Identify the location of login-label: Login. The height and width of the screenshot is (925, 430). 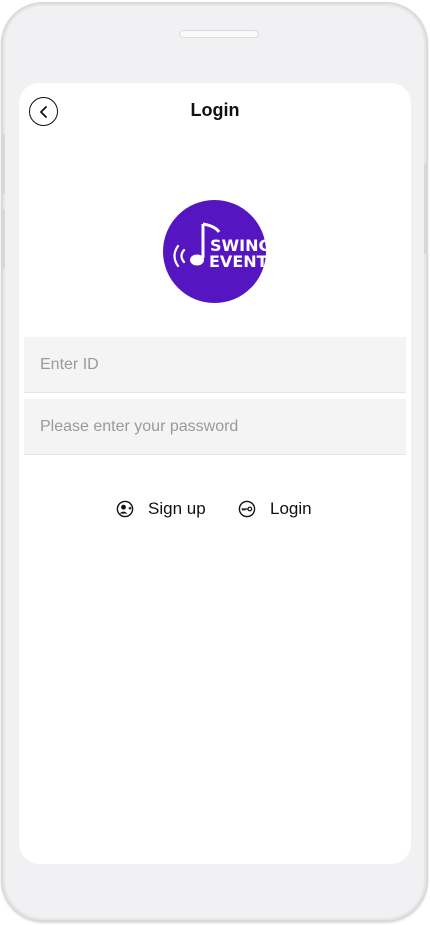
(291, 508).